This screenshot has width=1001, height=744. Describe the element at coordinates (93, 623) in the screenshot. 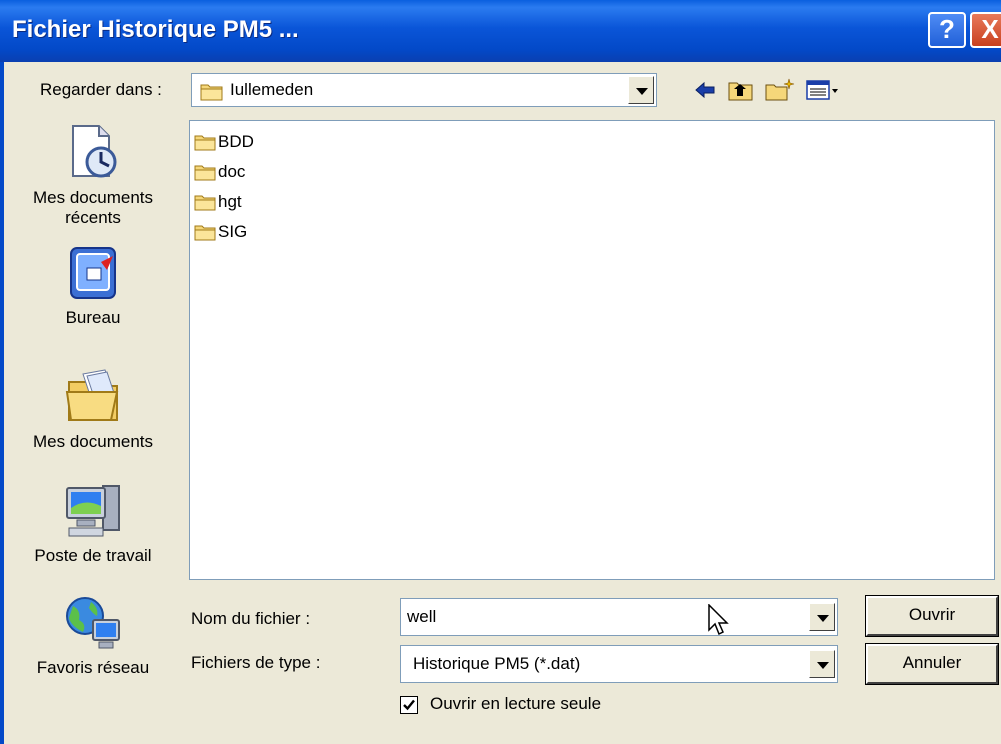

I see `network-places-icon` at that location.